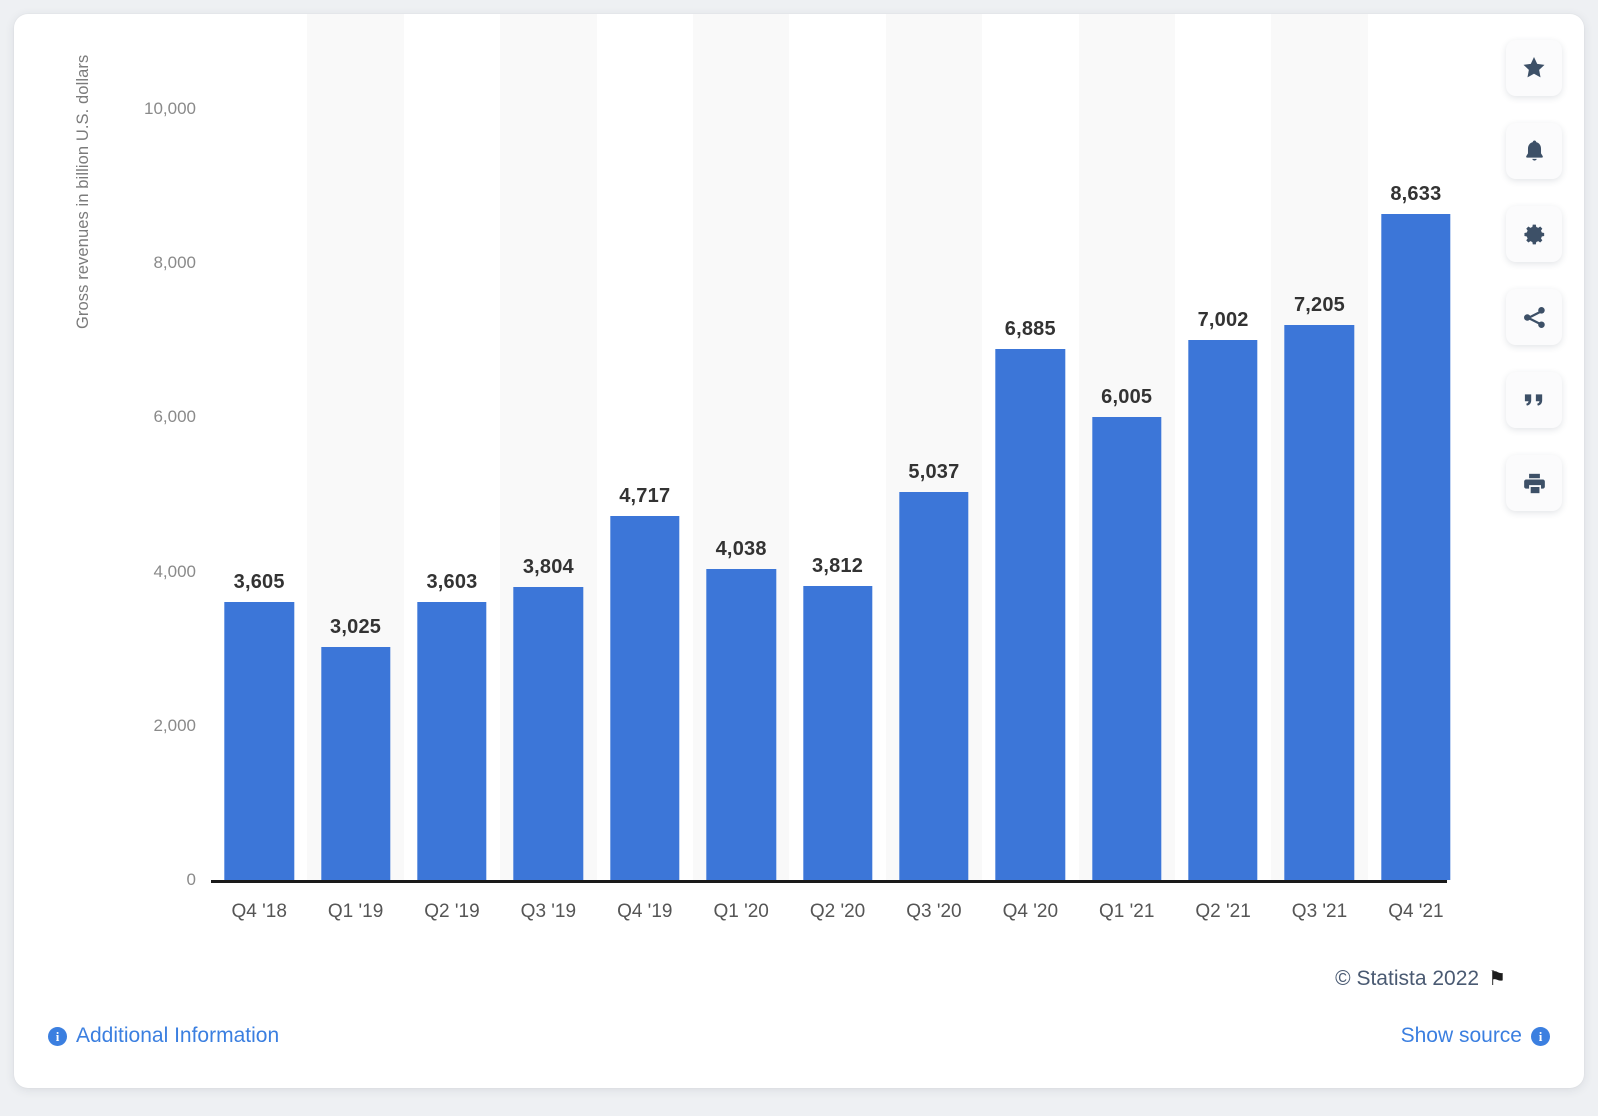 The width and height of the screenshot is (1598, 1116). I want to click on action-toolbar, so click(1534, 275).